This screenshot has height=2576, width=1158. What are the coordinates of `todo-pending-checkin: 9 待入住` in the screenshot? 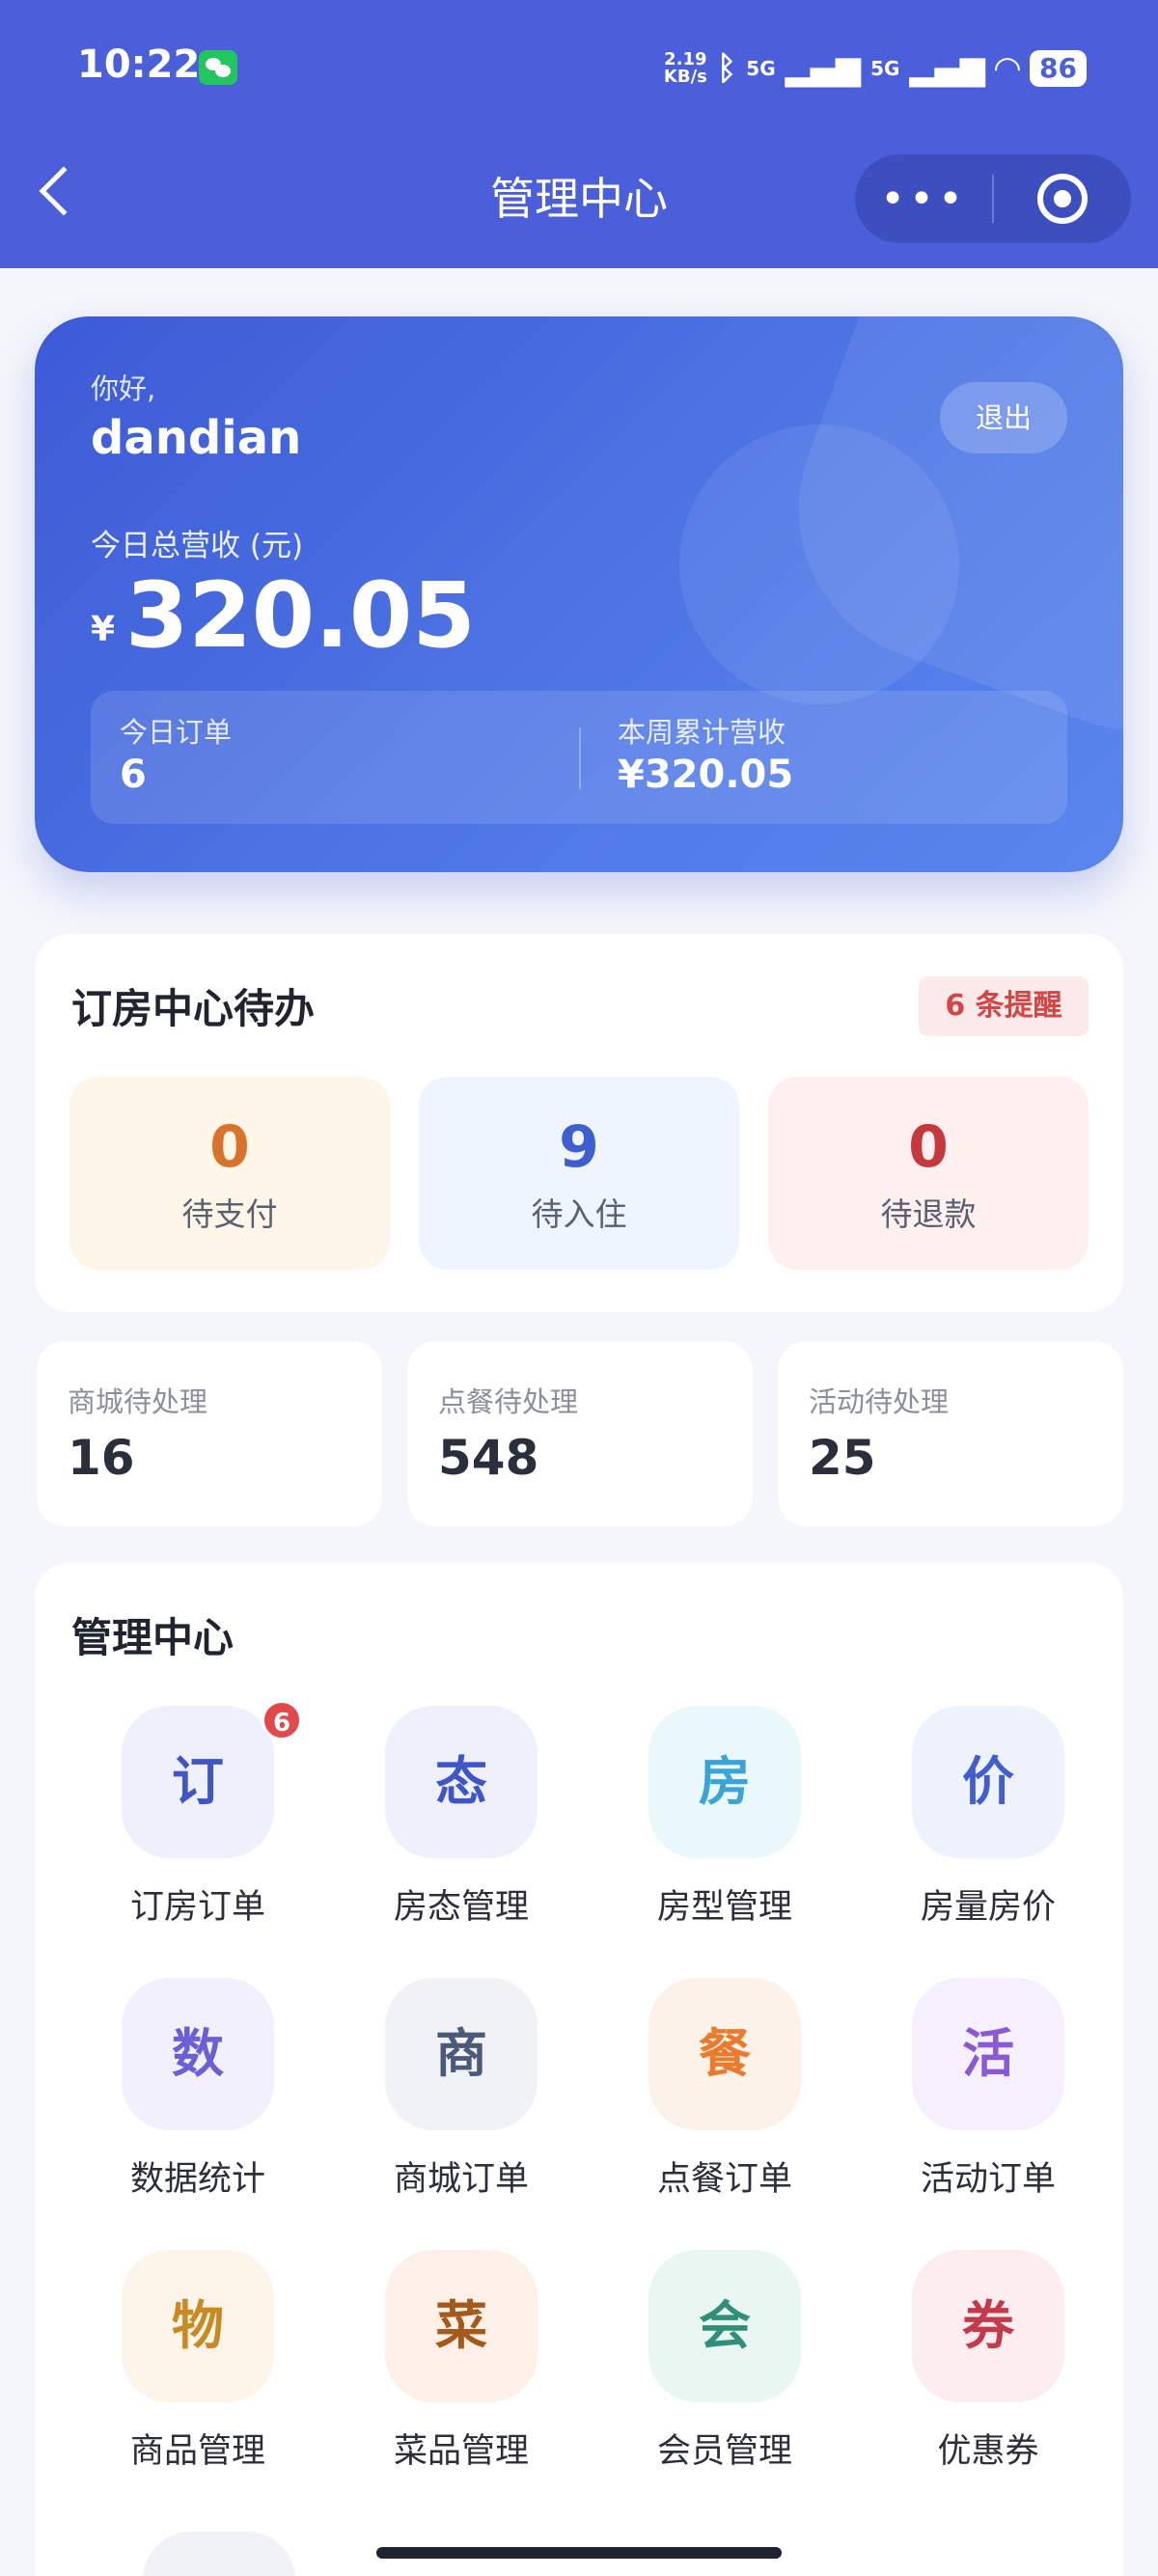 It's located at (579, 1173).